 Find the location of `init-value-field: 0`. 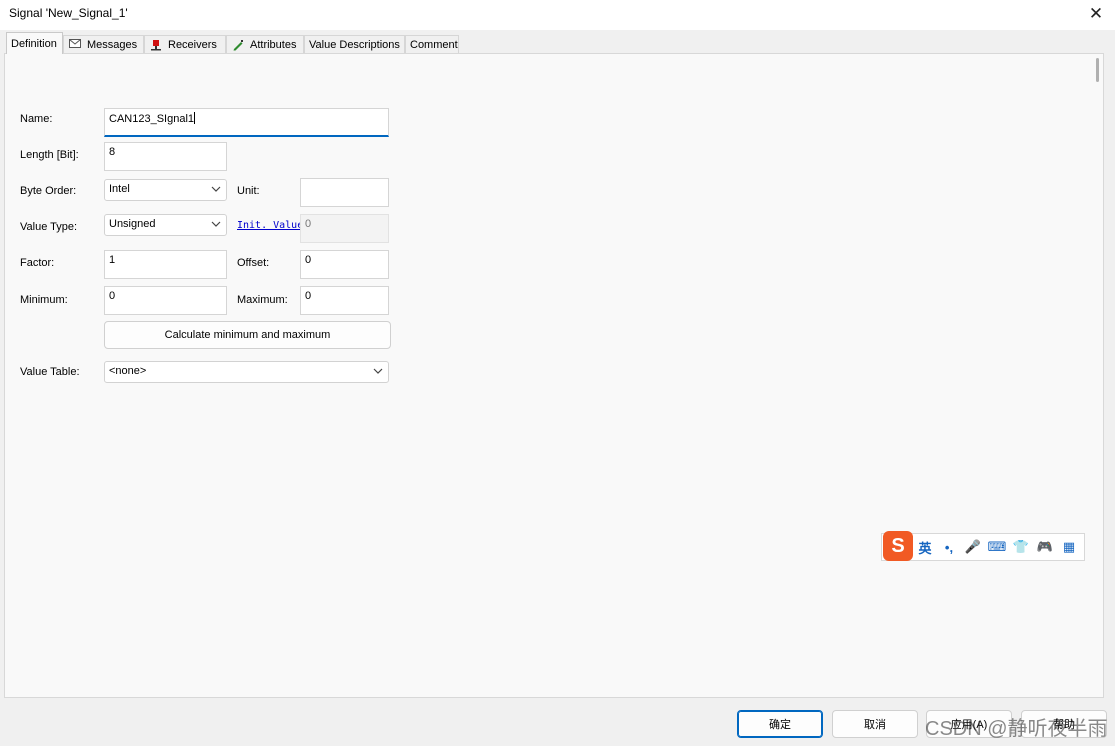

init-value-field: 0 is located at coordinates (344, 228).